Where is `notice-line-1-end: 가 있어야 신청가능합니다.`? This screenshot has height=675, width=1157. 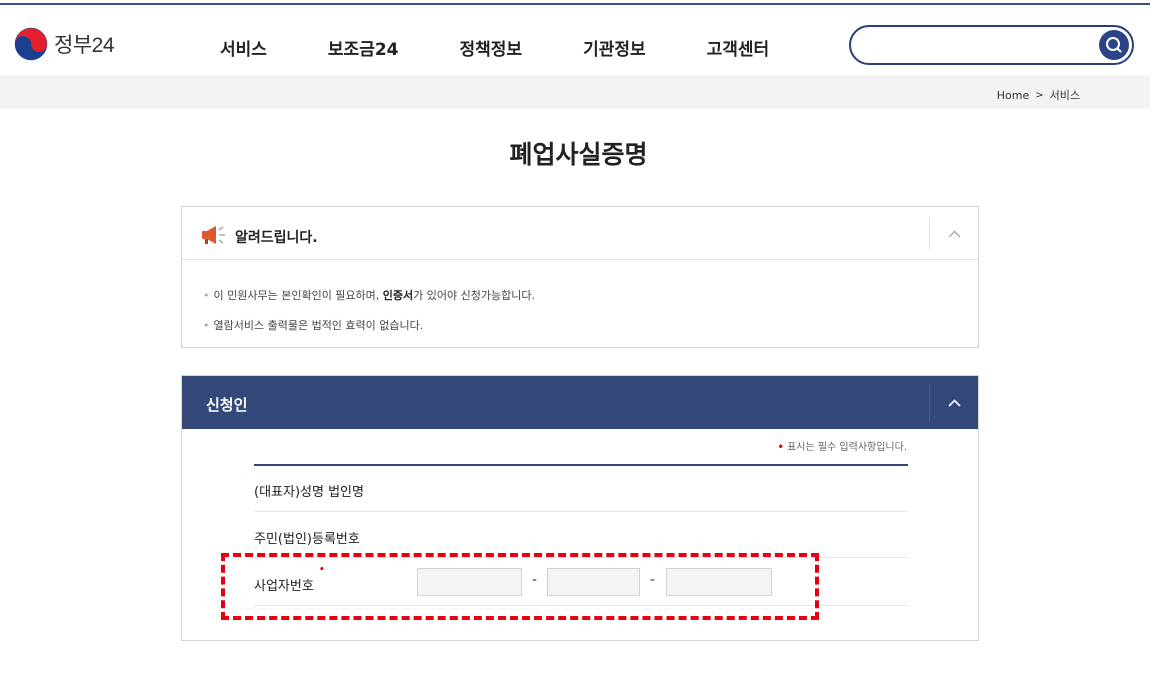 notice-line-1-end: 가 있어야 신청가능합니다. is located at coordinates (474, 295).